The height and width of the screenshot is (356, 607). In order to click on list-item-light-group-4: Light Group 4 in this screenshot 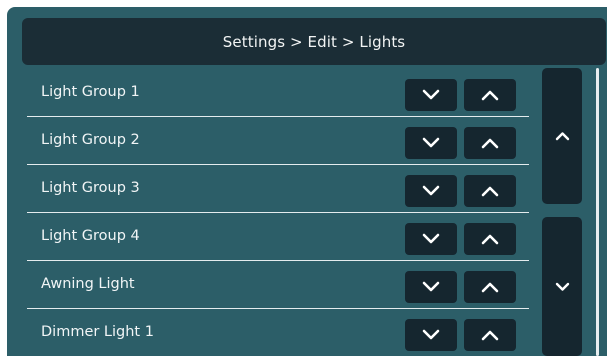, I will do `click(278, 236)`.